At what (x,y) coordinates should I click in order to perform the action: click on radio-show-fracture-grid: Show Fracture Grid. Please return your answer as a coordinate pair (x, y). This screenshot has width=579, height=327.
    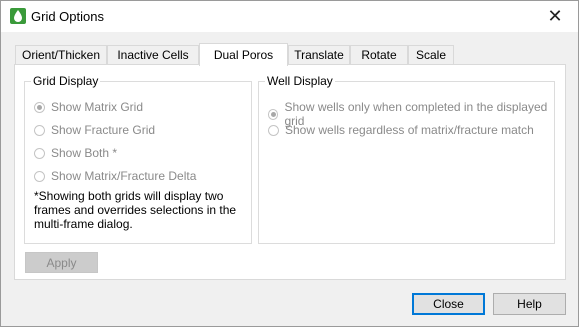
    Looking at the image, I should click on (94, 130).